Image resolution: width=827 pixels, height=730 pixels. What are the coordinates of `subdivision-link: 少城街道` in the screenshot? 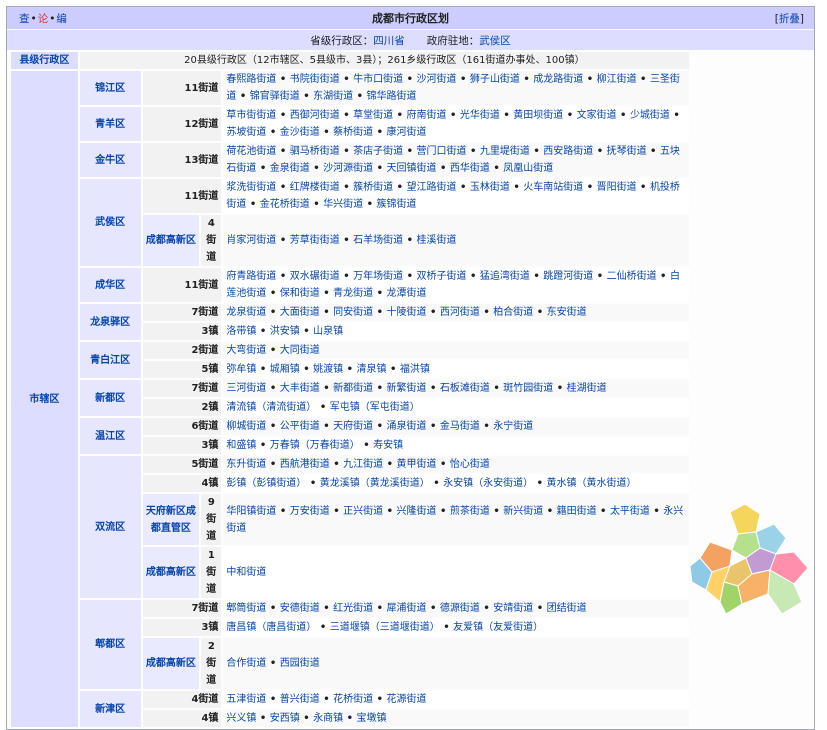 It's located at (650, 115).